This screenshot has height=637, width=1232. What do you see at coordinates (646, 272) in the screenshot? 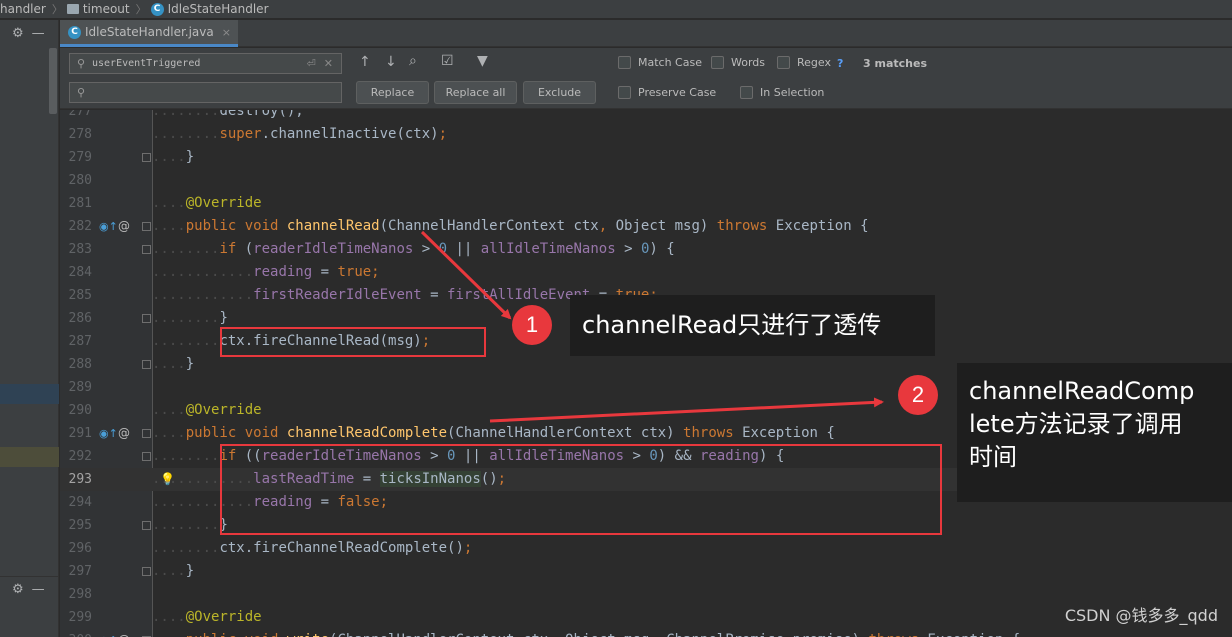
I see `code-line: 284 ............reading = true;` at bounding box center [646, 272].